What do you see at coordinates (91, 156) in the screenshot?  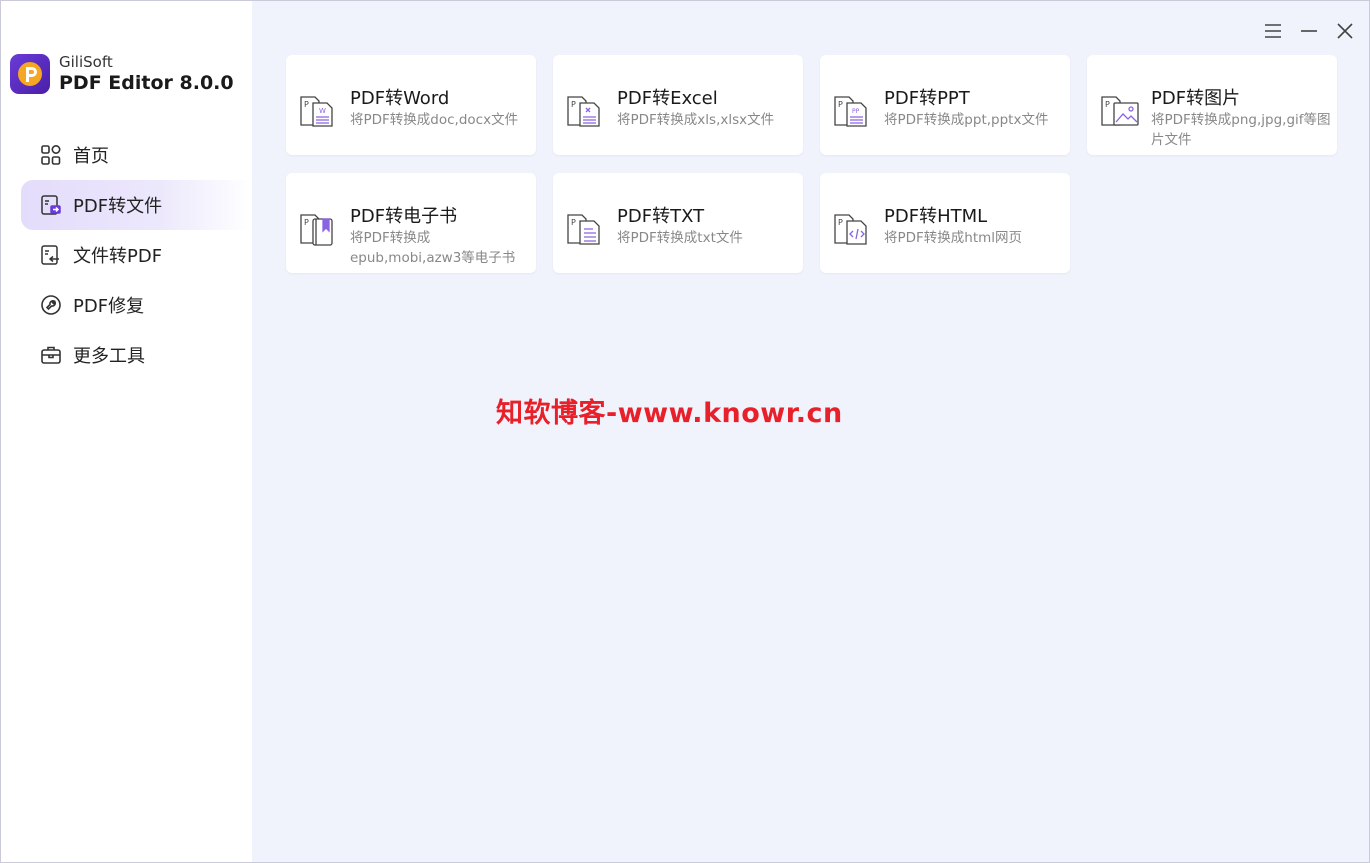 I see `sidebar-item-label: 首页` at bounding box center [91, 156].